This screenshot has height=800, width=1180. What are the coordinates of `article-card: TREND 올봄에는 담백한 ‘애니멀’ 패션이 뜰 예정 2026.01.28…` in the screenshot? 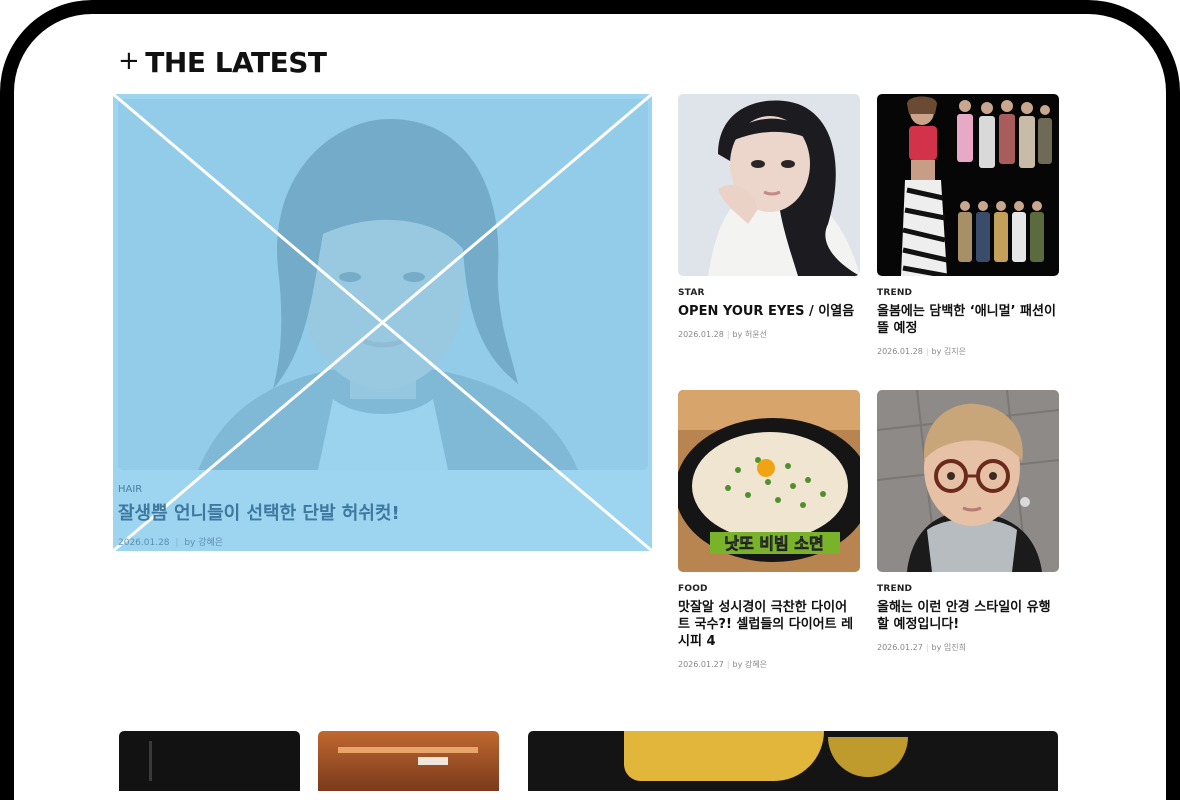 It's located at (968, 225).